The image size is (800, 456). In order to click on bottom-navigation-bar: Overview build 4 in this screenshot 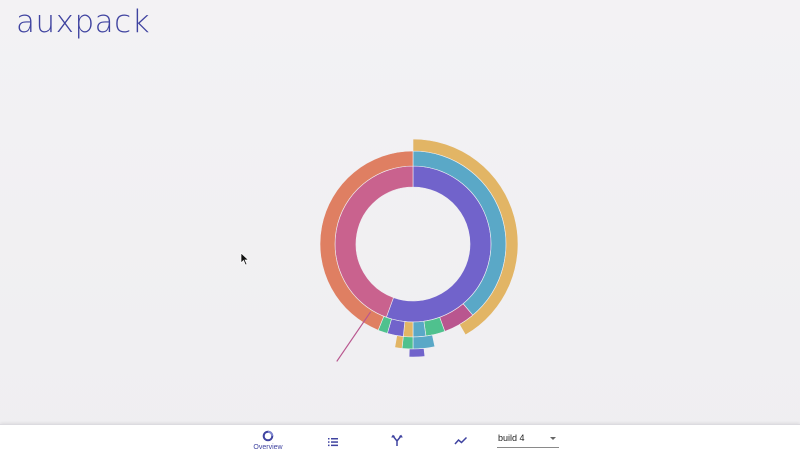, I will do `click(400, 440)`.